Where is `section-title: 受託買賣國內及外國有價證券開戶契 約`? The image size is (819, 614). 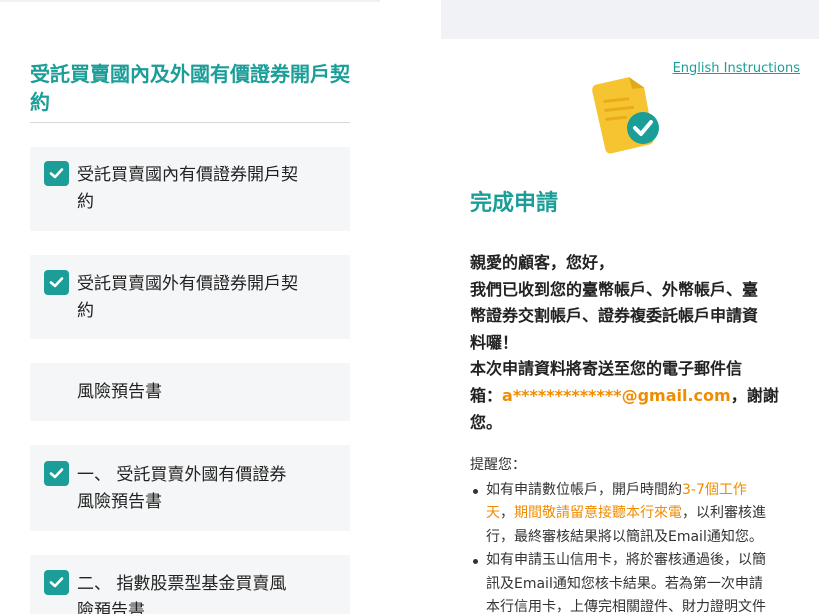 section-title: 受託買賣國內及外國有價證券開戶契 約 is located at coordinates (190, 88).